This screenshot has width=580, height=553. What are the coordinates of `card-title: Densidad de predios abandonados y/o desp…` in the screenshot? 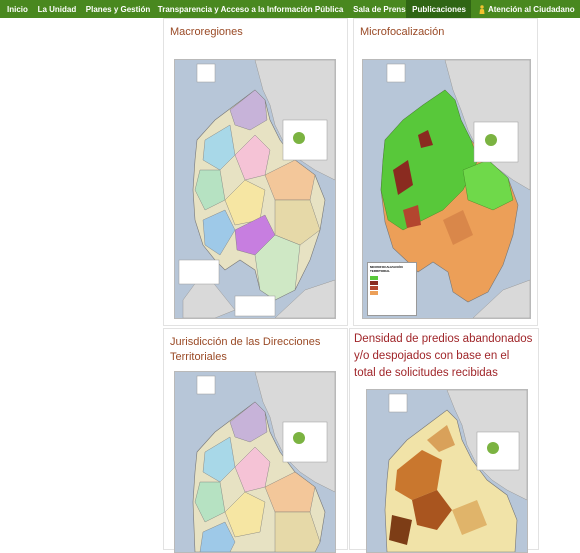 It's located at (443, 356).